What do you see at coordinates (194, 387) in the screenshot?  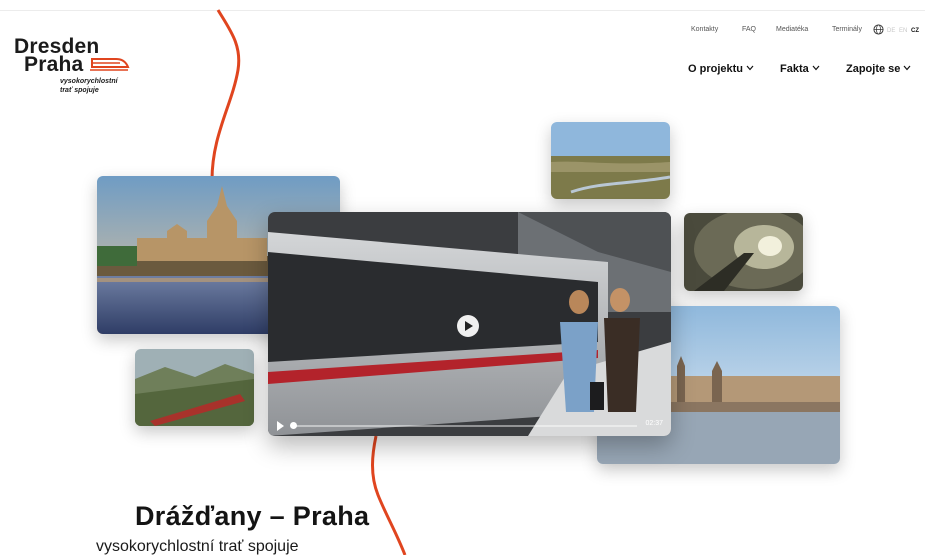 I see `photo-freight-train` at bounding box center [194, 387].